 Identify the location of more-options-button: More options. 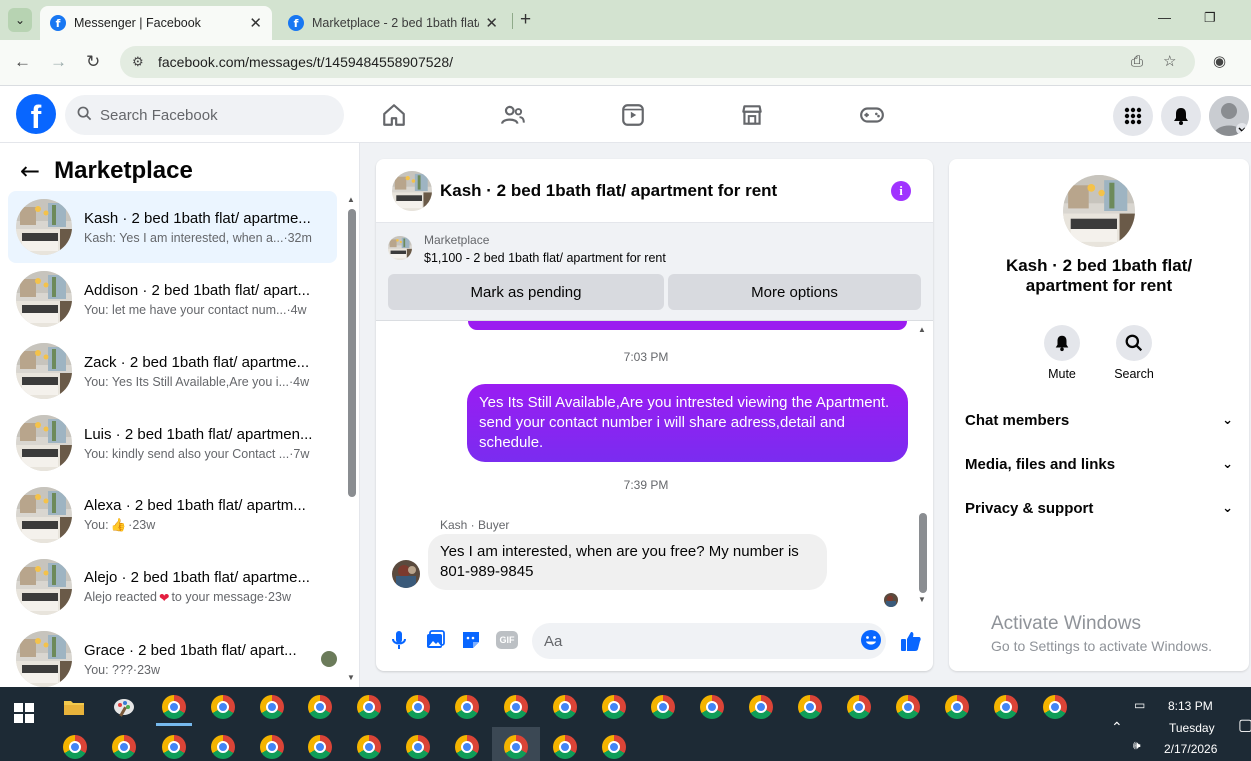
(794, 292).